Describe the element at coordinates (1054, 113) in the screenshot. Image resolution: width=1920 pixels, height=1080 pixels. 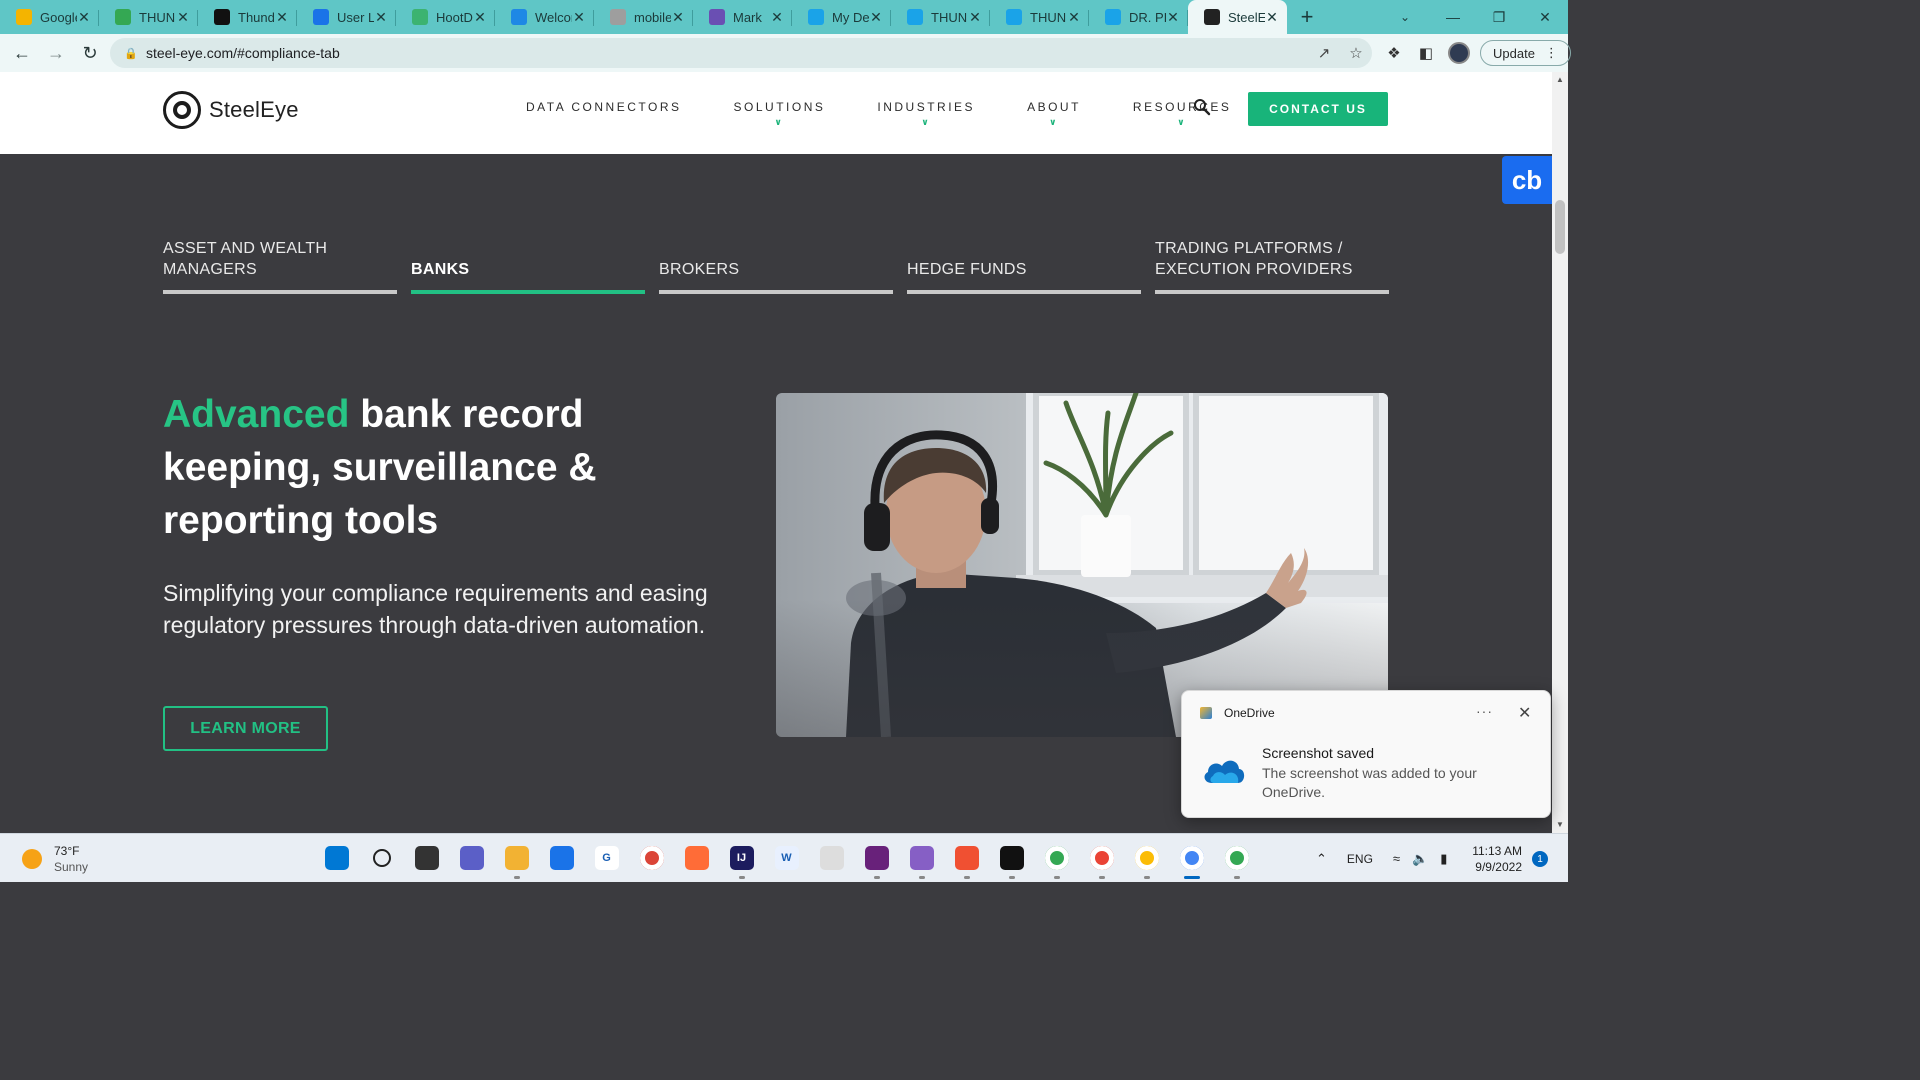
I see `nav-item: ABOUT ∨` at that location.